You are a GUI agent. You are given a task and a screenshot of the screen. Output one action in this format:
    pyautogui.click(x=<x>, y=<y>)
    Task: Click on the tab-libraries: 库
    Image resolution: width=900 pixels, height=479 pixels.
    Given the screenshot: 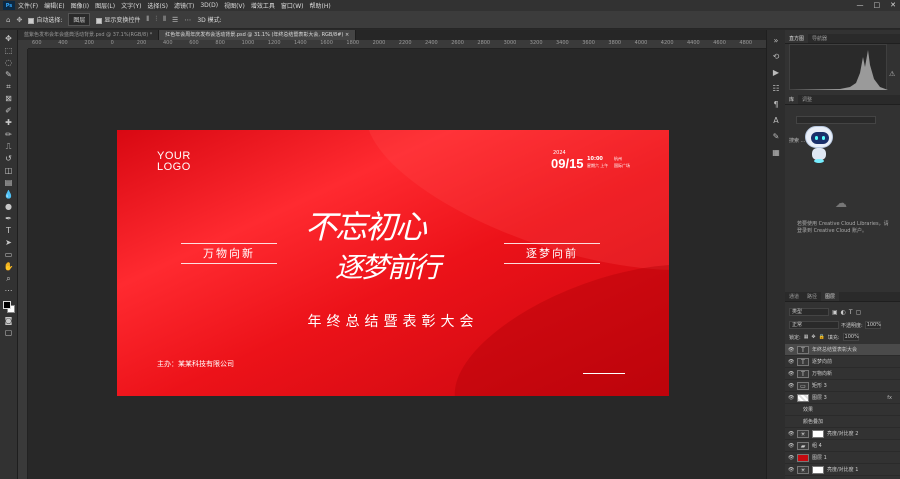 What is the action you would take?
    pyautogui.click(x=792, y=99)
    